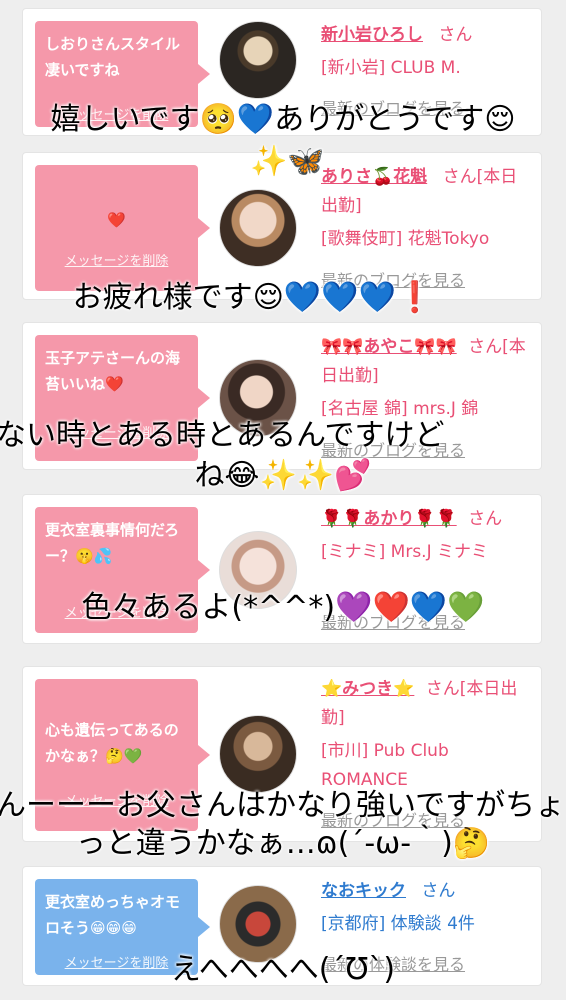 The width and height of the screenshot is (566, 1000). Describe the element at coordinates (425, 52) in the screenshot. I see `user-info: 新小岩ひろし さん [新小岩] CLUB M.` at that location.